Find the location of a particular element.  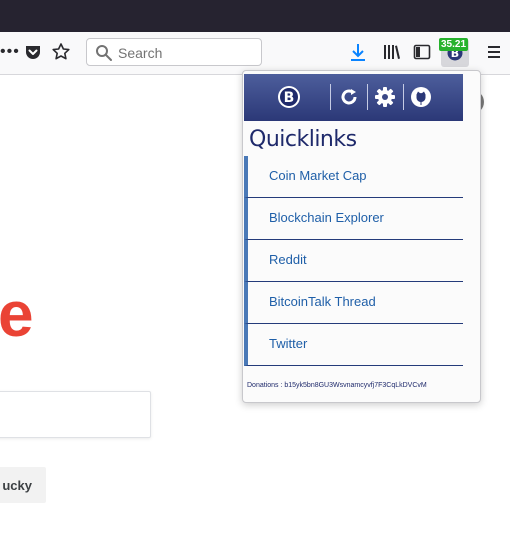

search-icon is located at coordinates (104, 53).